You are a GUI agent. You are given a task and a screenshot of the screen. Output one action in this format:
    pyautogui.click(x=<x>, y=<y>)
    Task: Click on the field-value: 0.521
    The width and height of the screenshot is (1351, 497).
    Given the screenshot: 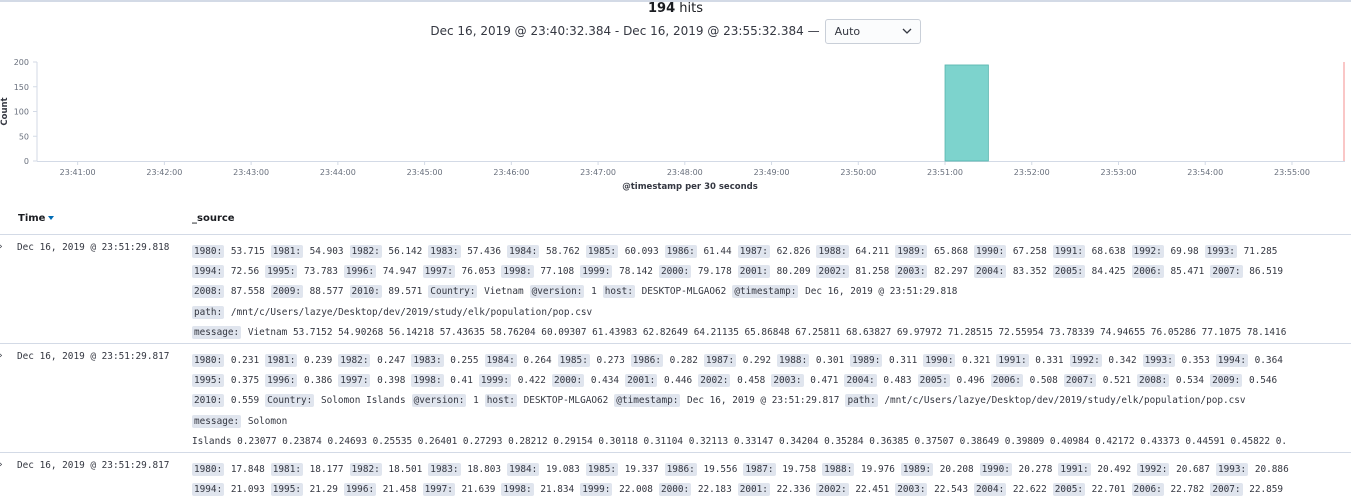 What is the action you would take?
    pyautogui.click(x=1116, y=381)
    